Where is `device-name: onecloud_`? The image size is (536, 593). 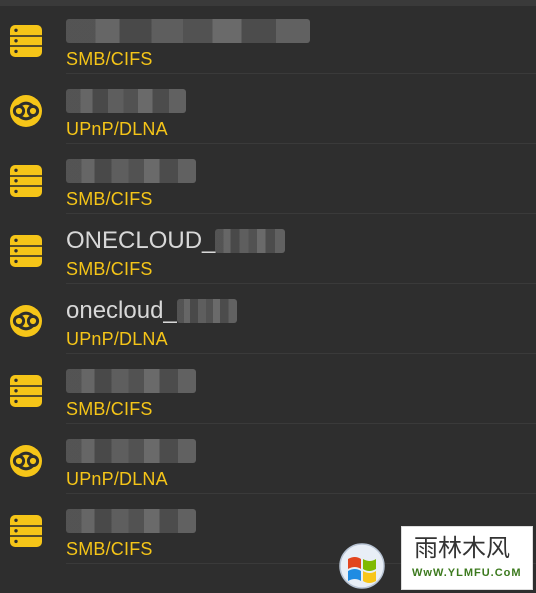 device-name: onecloud_ is located at coordinates (151, 311).